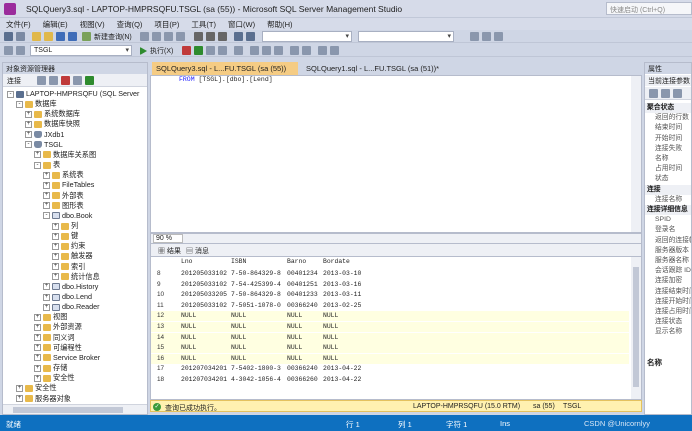  I want to click on column-header: Barno, so click(296, 262).